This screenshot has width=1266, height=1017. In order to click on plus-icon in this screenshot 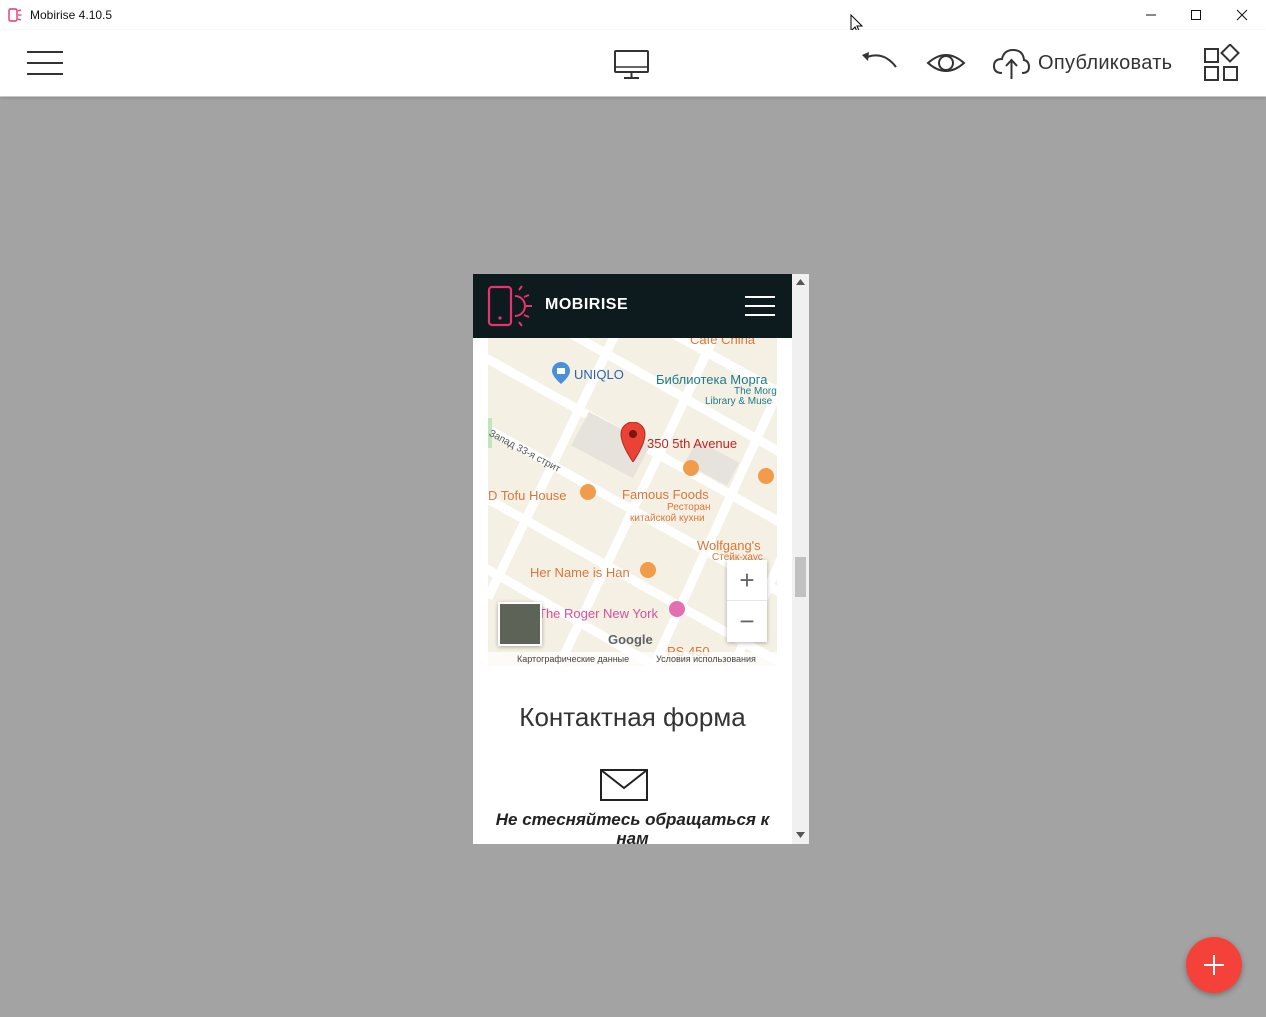, I will do `click(1214, 965)`.